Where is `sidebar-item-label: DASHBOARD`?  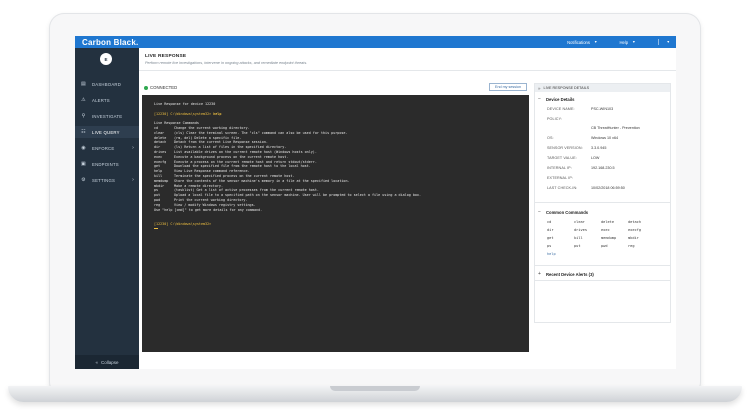 sidebar-item-label: DASHBOARD is located at coordinates (107, 84).